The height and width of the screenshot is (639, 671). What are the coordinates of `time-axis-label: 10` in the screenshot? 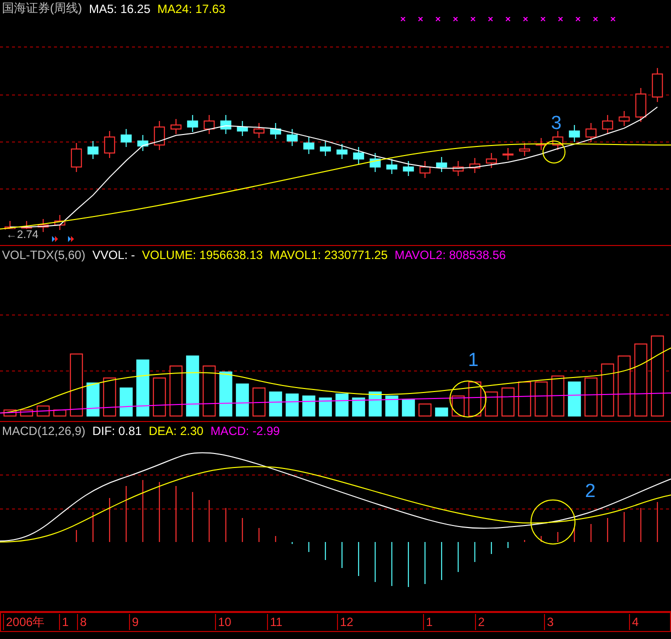 It's located at (223, 622).